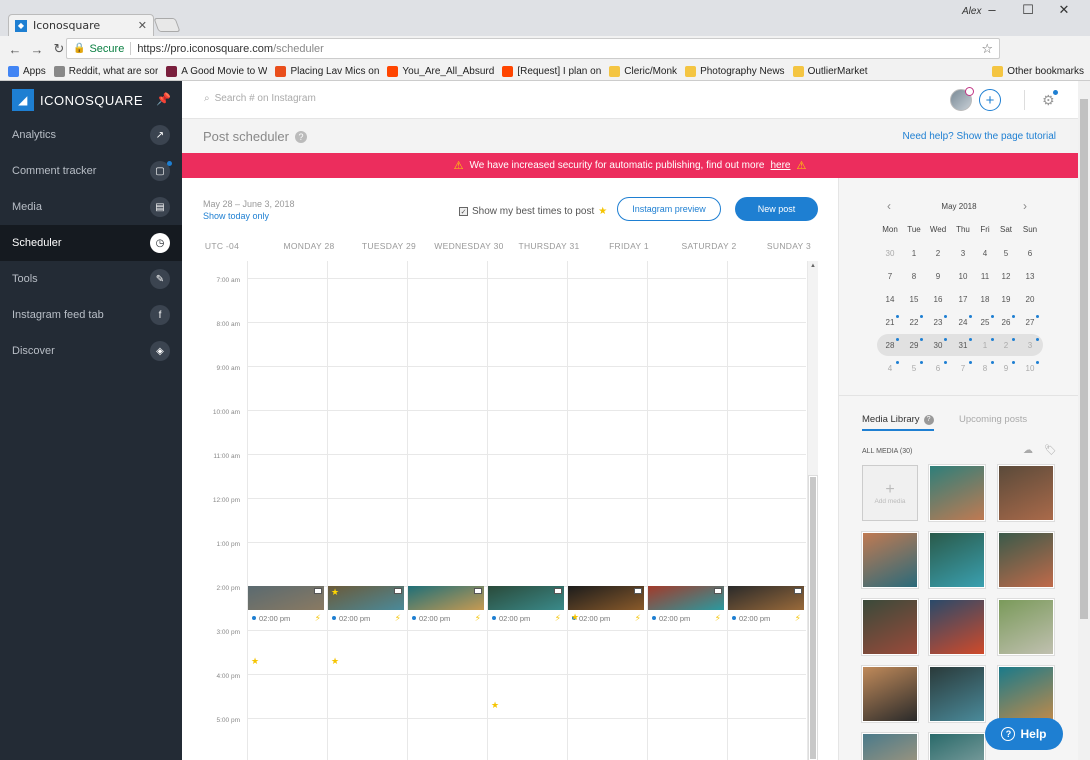  I want to click on alert-link: here, so click(780, 165).